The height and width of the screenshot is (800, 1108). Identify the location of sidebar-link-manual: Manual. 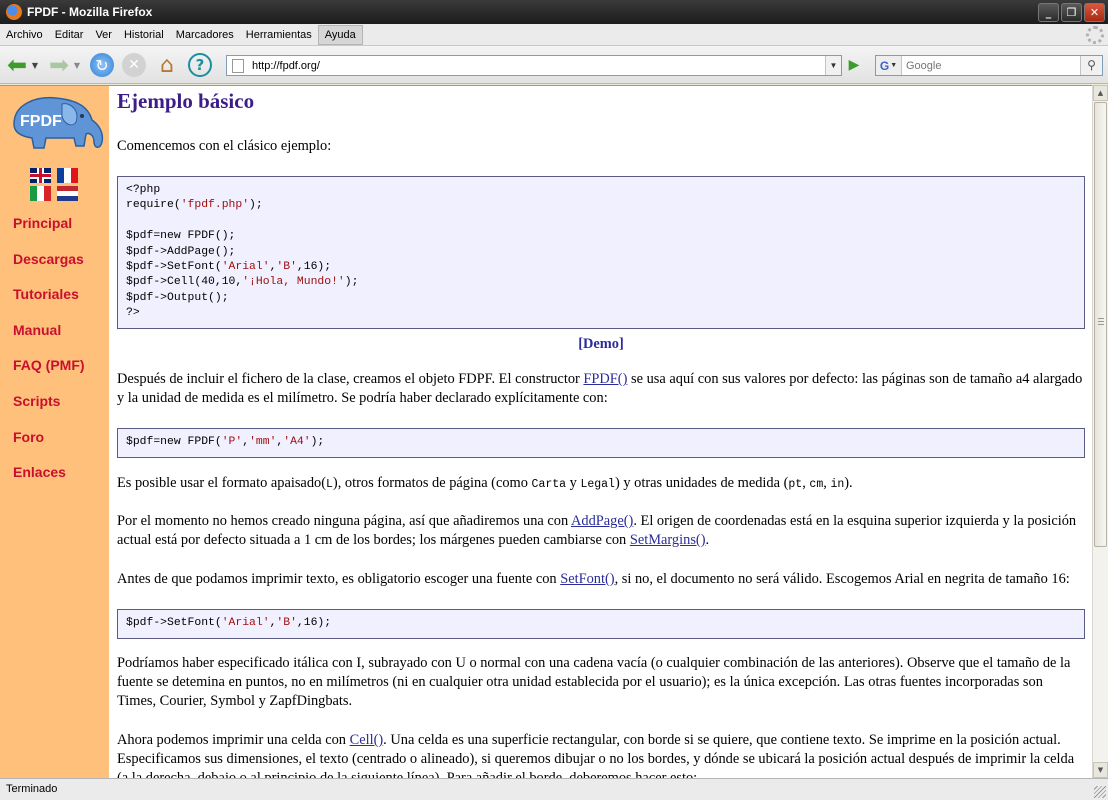
(49, 340).